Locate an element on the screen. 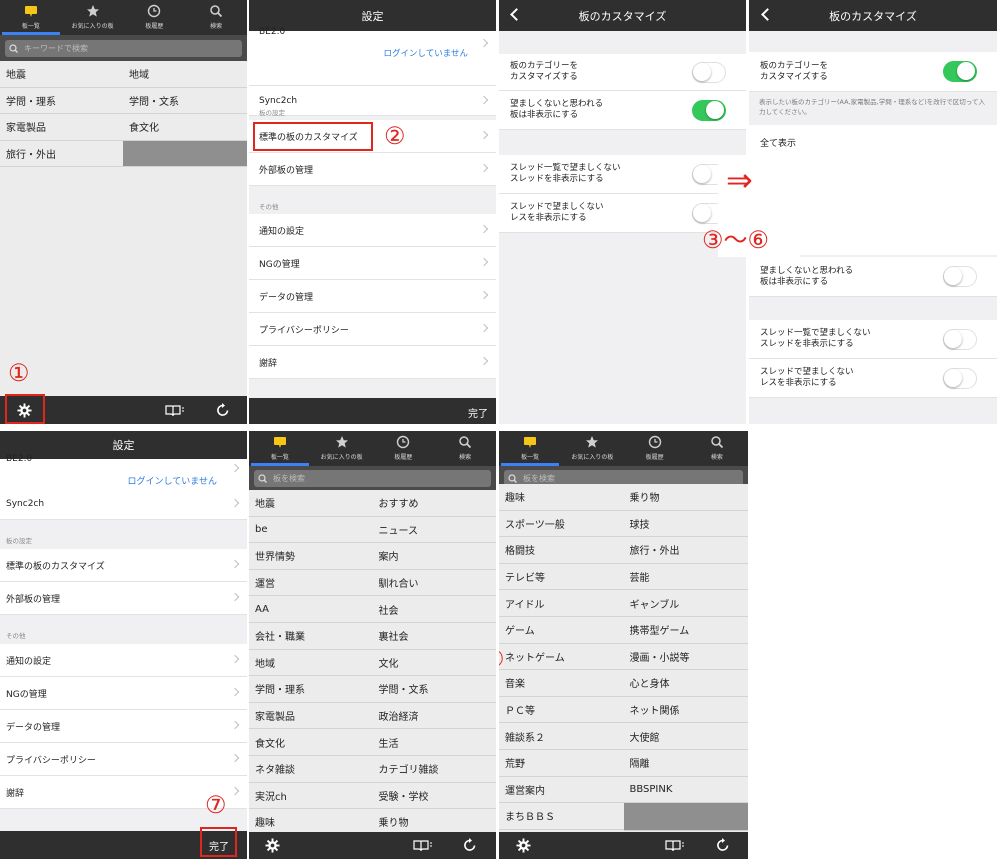 Image resolution: width=997 pixels, height=859 pixels. hide-res-toggle is located at coordinates (960, 378).